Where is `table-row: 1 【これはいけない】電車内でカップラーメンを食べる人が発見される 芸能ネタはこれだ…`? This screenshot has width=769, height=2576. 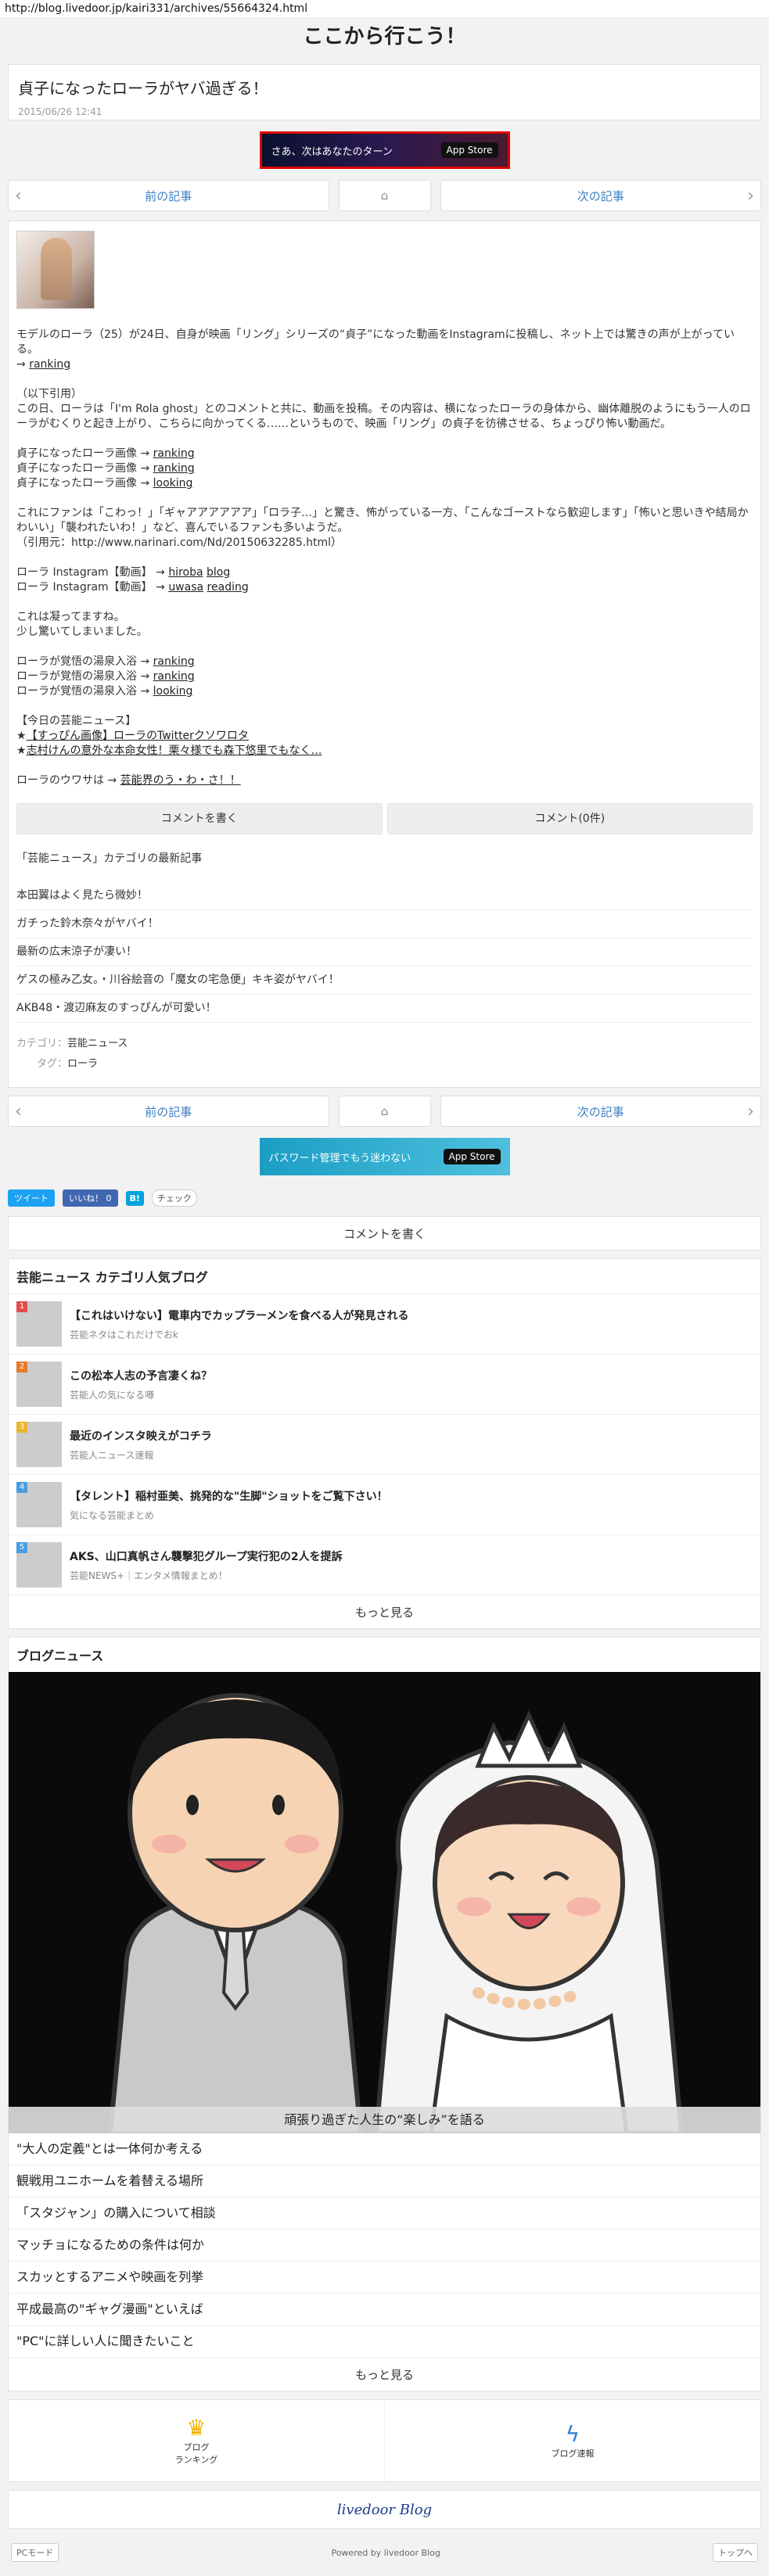 table-row: 1 【これはいけない】電車内でカップラーメンを食べる人が発見される 芸能ネタはこれだ… is located at coordinates (384, 1324).